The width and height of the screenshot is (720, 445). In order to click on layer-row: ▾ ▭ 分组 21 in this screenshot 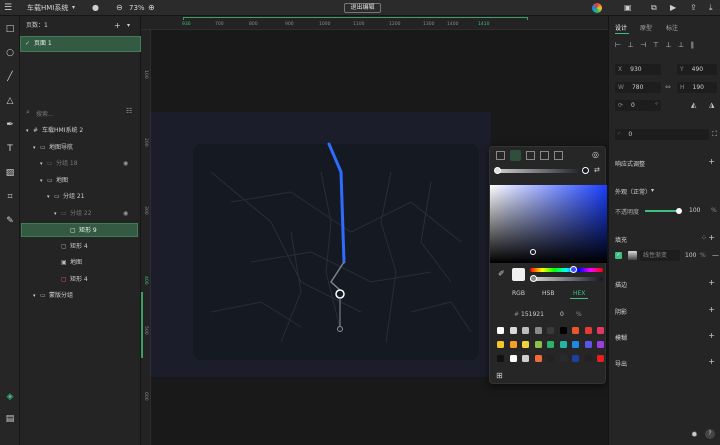, I will do `click(80, 197)`.